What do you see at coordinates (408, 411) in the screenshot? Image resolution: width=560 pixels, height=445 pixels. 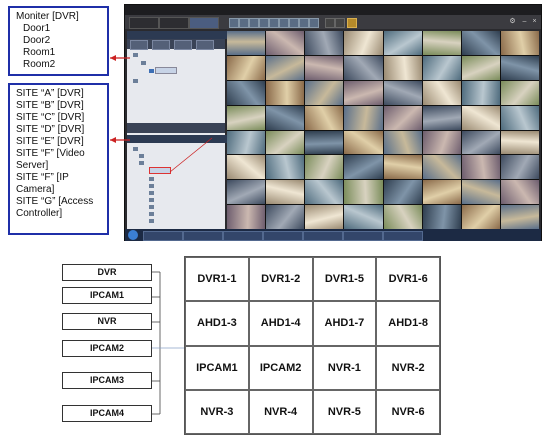 I see `grid-cell: NVR-6` at bounding box center [408, 411].